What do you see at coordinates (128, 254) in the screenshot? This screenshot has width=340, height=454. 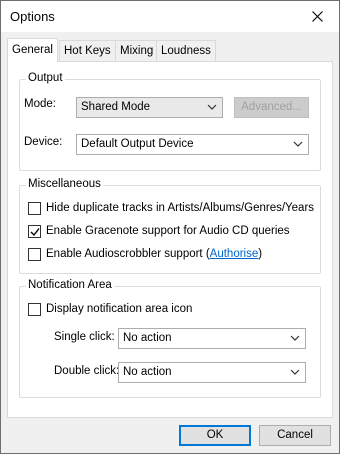 I see `audioscrobbler-label-text: Enable Audioscrobbler support (` at bounding box center [128, 254].